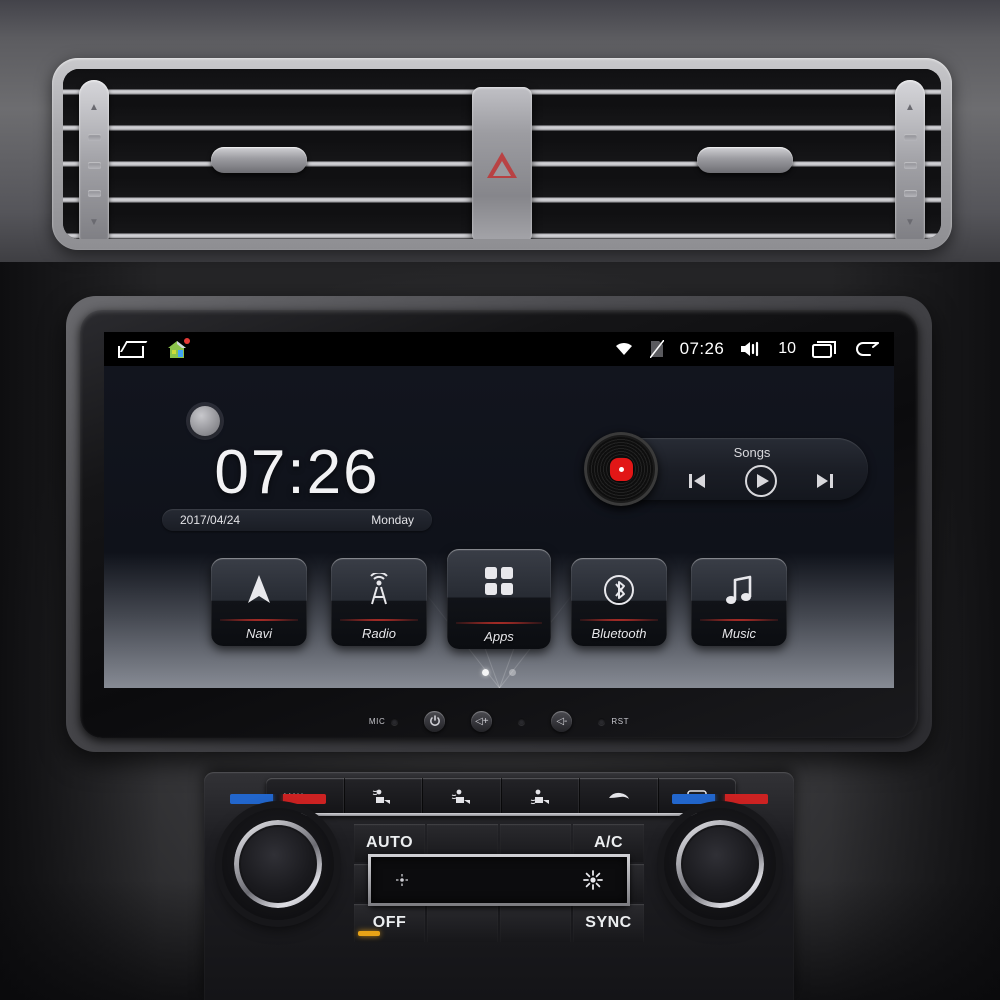 This screenshot has height=1000, width=1000. I want to click on app-label-bluetooth: Bluetooth, so click(619, 633).